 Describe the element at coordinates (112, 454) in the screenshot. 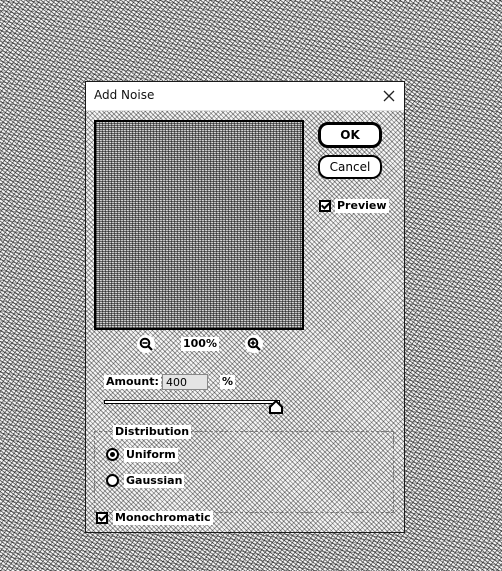

I see `uniform-radio` at that location.